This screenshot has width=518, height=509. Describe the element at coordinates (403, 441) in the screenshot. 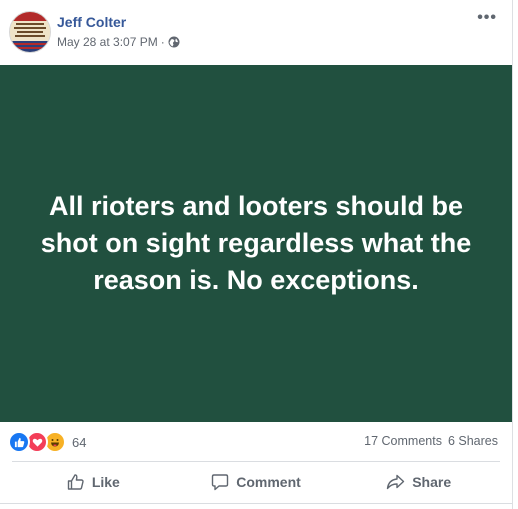

I see `comments-count-link: 17 Comments` at that location.